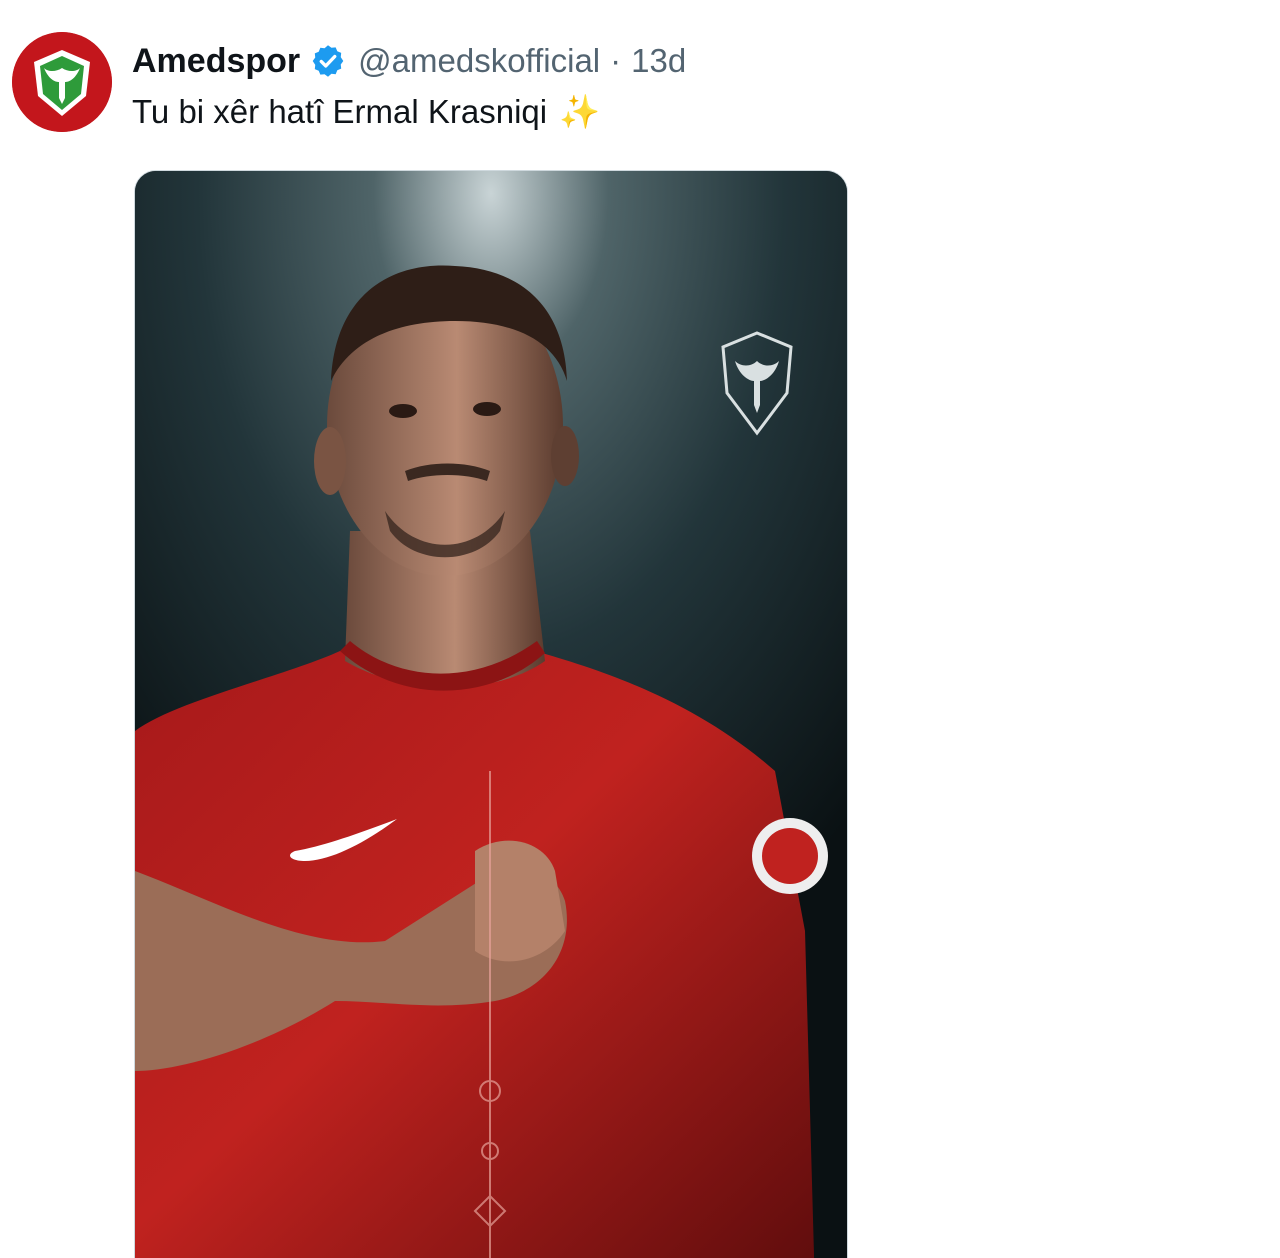  I want to click on timestamp: 13d, so click(658, 61).